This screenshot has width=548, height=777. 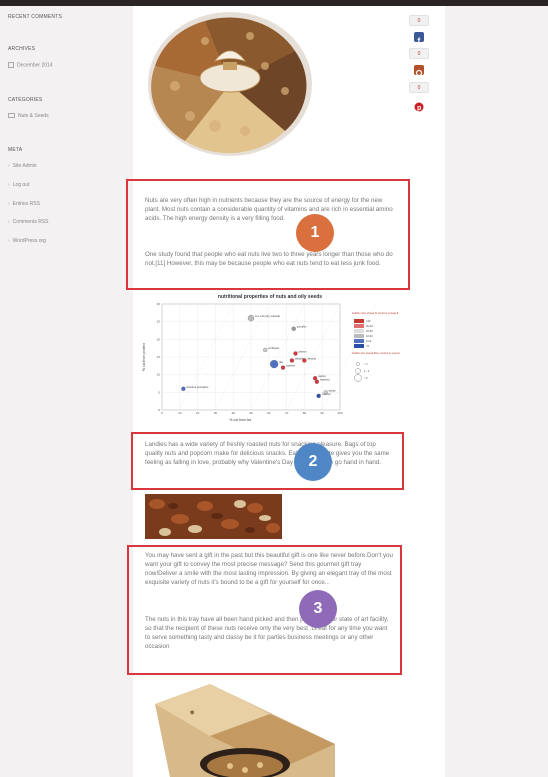 What do you see at coordinates (323, 413) in the screenshot?
I see `x-tick-label: 90` at bounding box center [323, 413].